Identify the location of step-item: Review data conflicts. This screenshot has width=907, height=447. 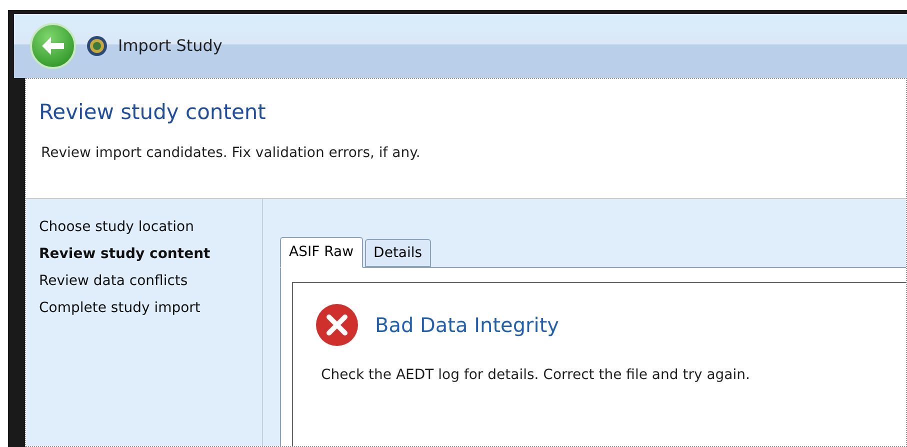
(150, 281).